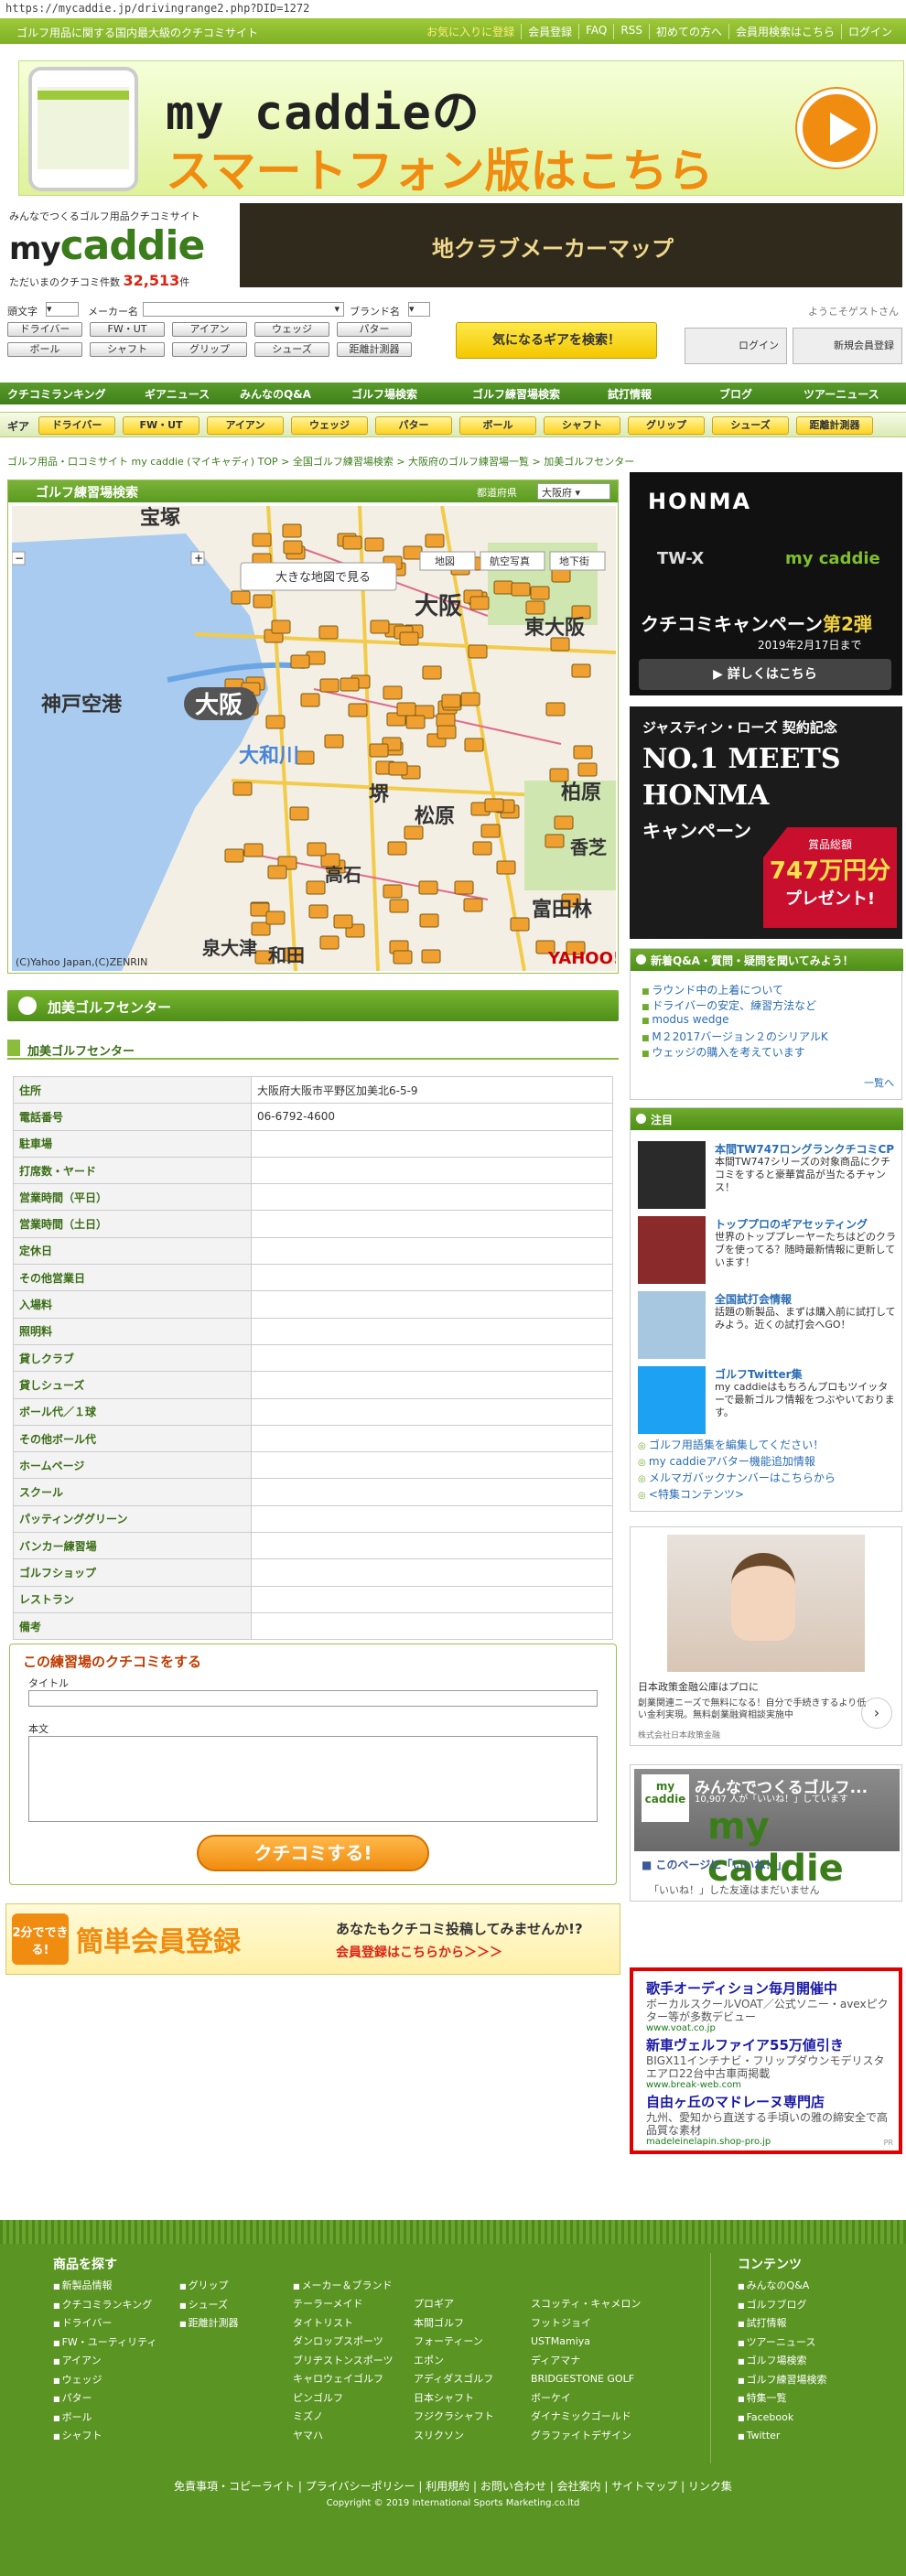 The width and height of the screenshot is (906, 2576). I want to click on notice-link: my caddieアバター機能追加情報, so click(737, 1462).